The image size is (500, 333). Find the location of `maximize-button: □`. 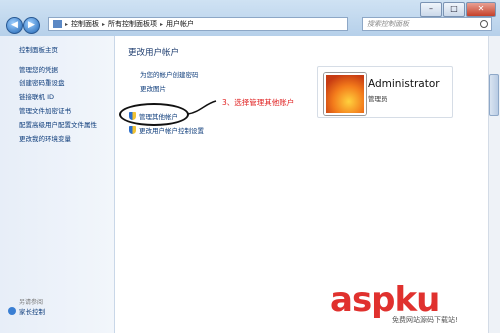

maximize-button: □ is located at coordinates (454, 9).